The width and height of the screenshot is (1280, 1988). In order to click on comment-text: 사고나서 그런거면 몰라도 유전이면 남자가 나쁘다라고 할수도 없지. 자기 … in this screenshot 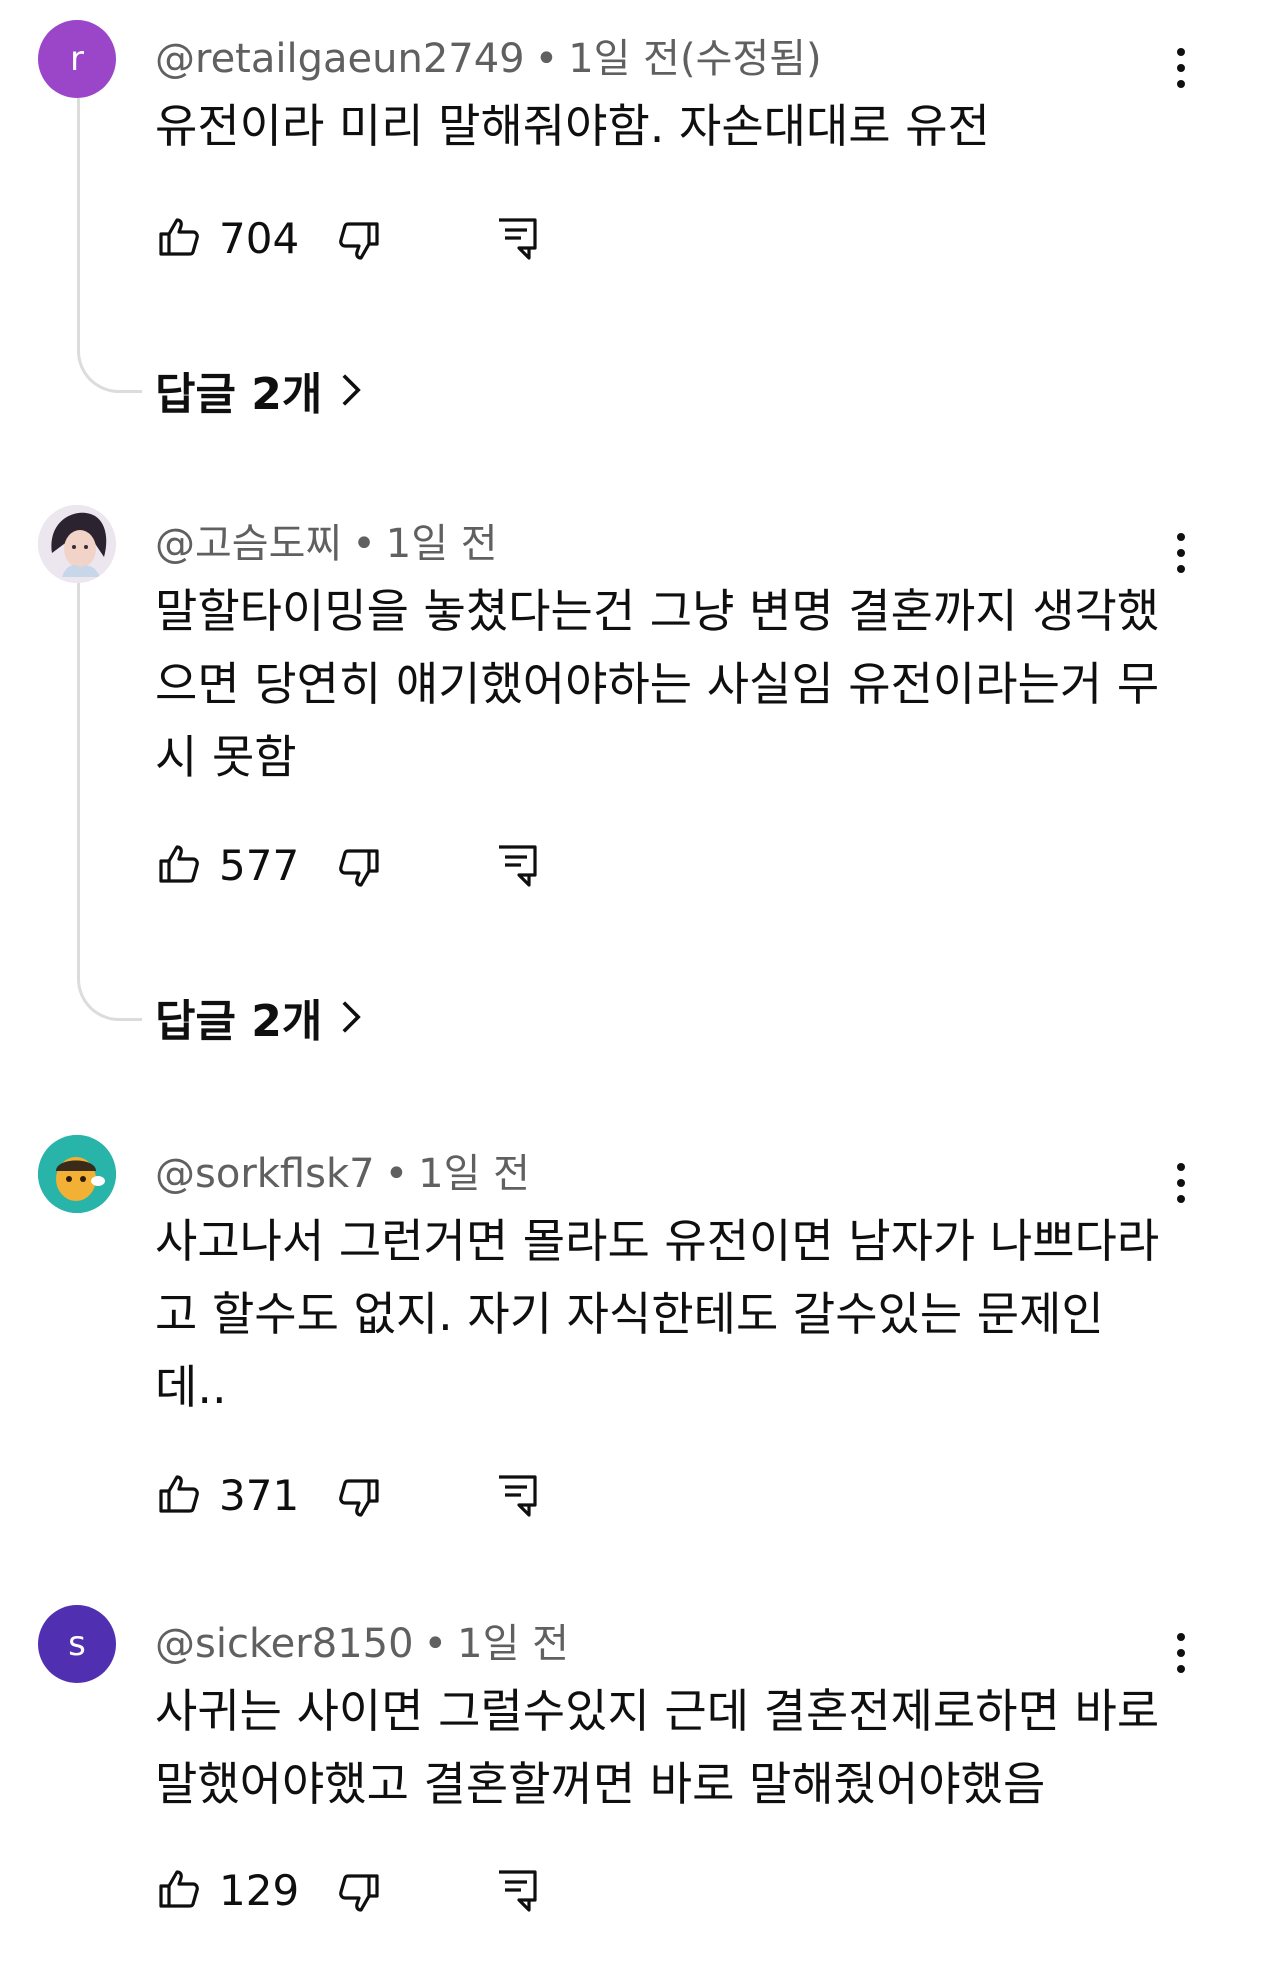, I will do `click(657, 1314)`.